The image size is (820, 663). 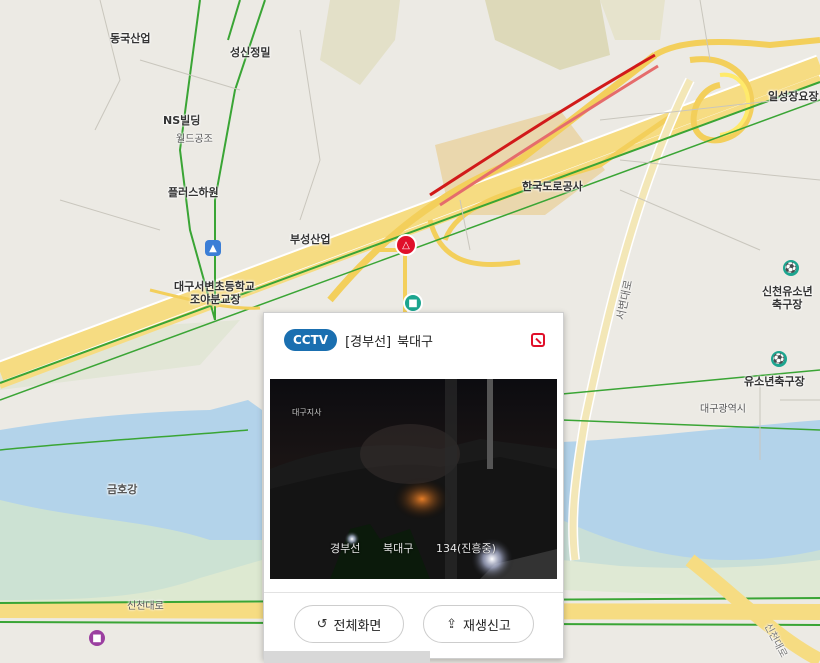 What do you see at coordinates (413, 625) in the screenshot?
I see `popup-footer: ↺ 전체화면 ⇪ 재생신고` at bounding box center [413, 625].